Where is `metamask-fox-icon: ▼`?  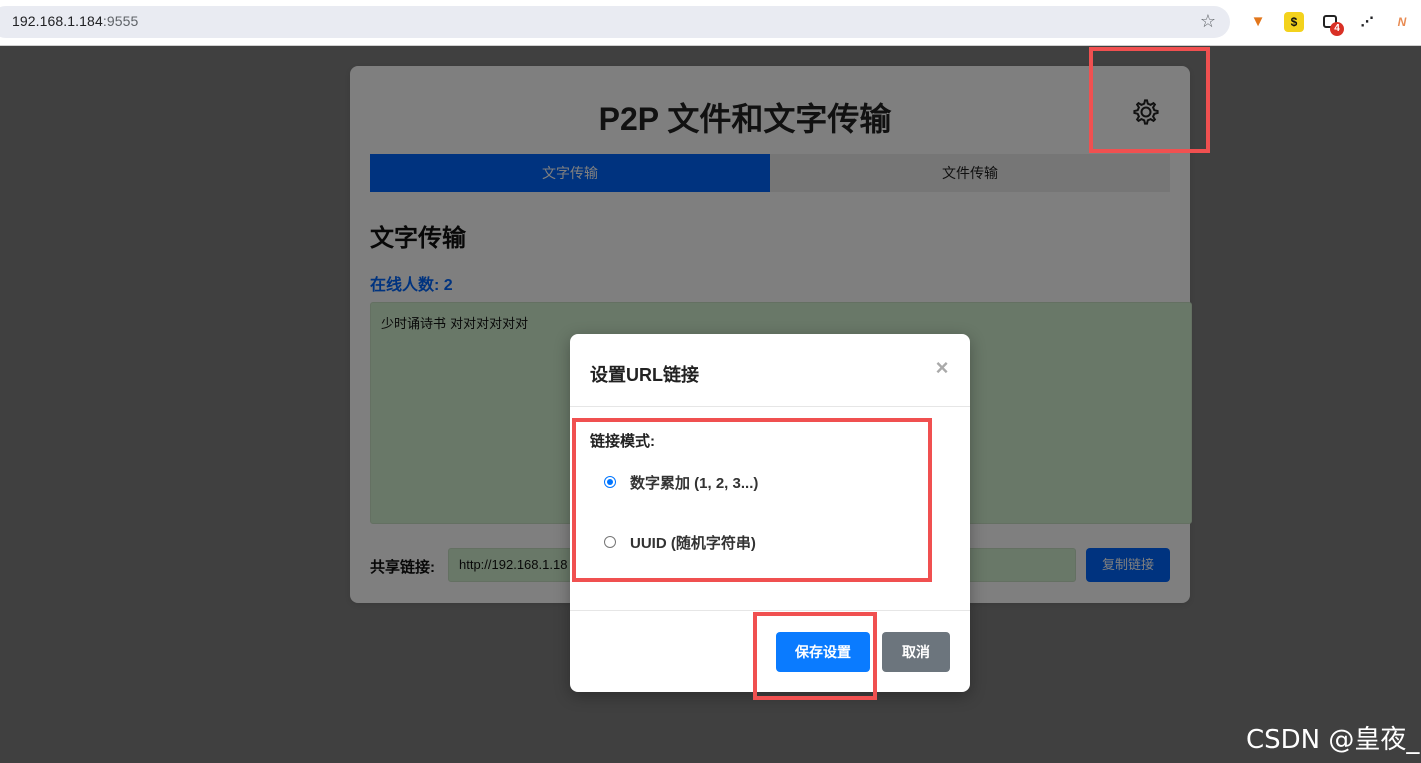 metamask-fox-icon: ▼ is located at coordinates (1258, 22).